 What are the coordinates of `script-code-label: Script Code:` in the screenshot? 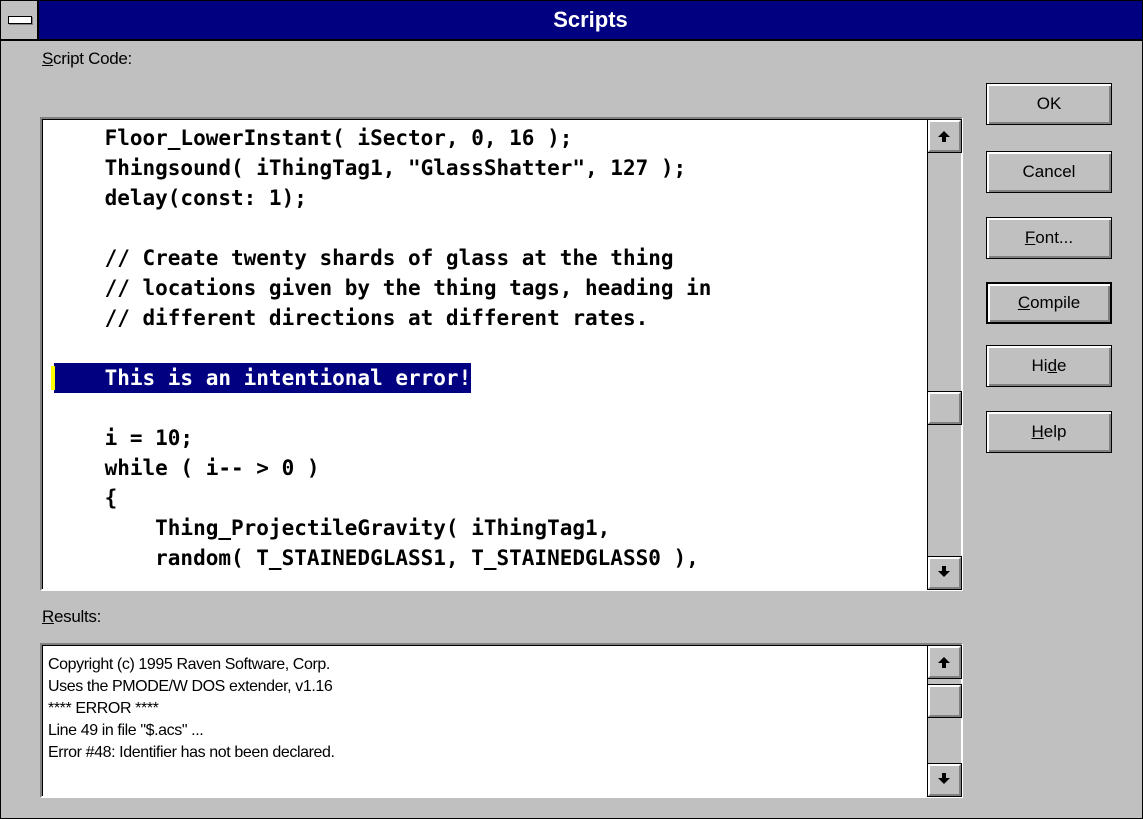 It's located at (87, 58).